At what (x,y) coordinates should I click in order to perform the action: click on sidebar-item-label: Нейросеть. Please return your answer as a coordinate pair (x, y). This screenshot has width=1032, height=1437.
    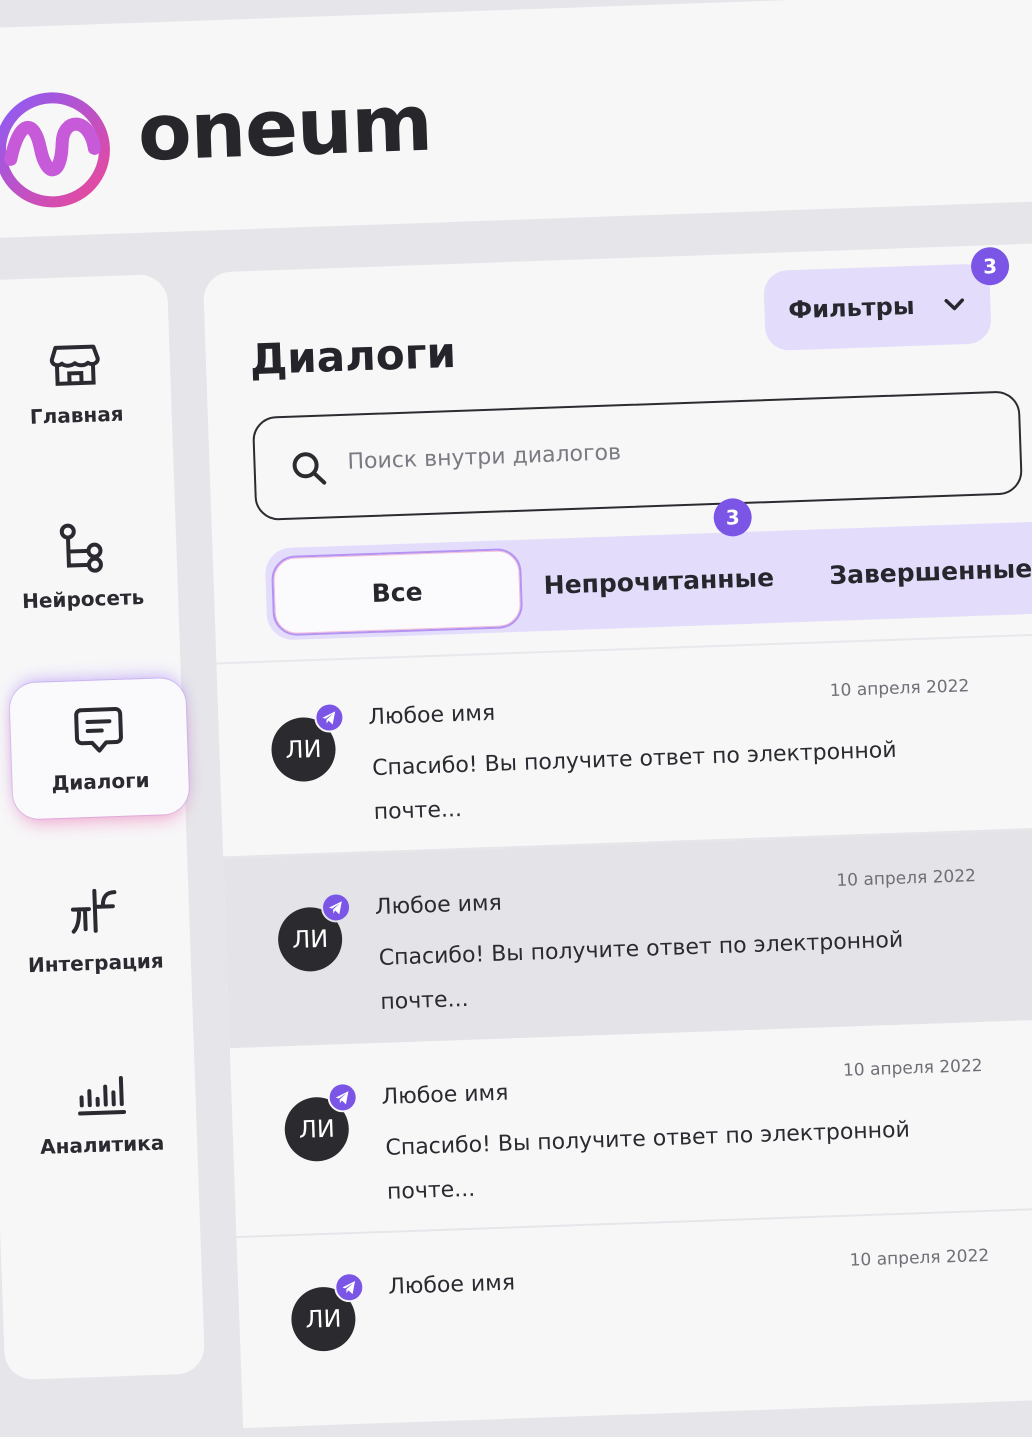
    Looking at the image, I should click on (83, 599).